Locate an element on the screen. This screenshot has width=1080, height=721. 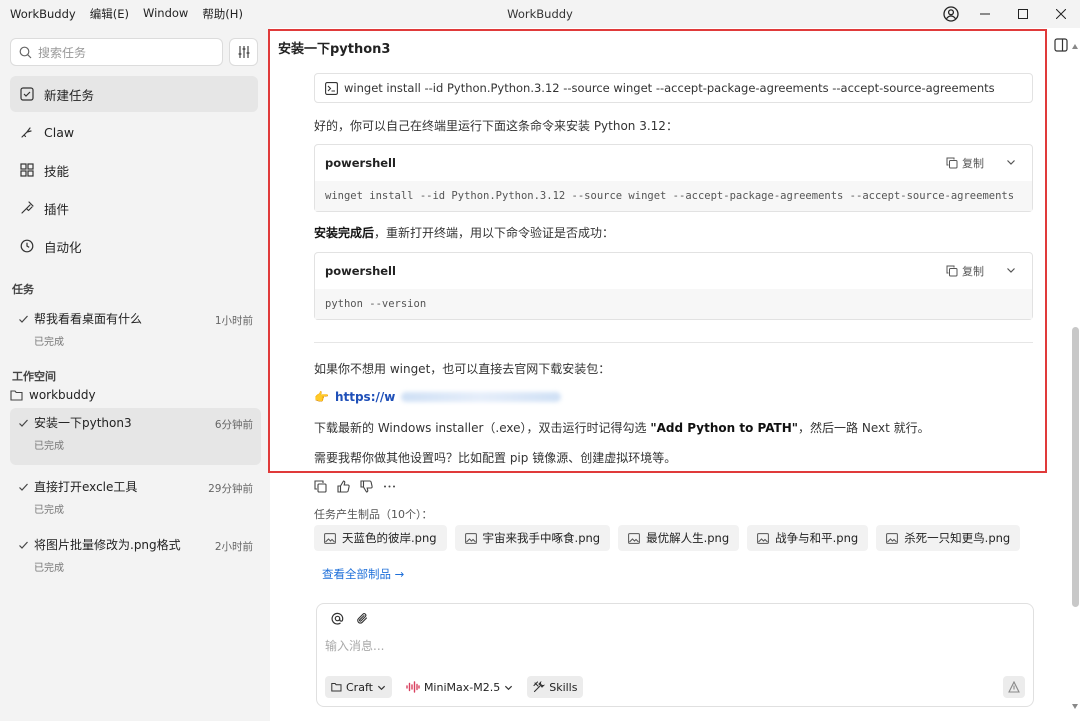
task-item-active: 安装一下python3 6分钟前 已完成 is located at coordinates (135, 436).